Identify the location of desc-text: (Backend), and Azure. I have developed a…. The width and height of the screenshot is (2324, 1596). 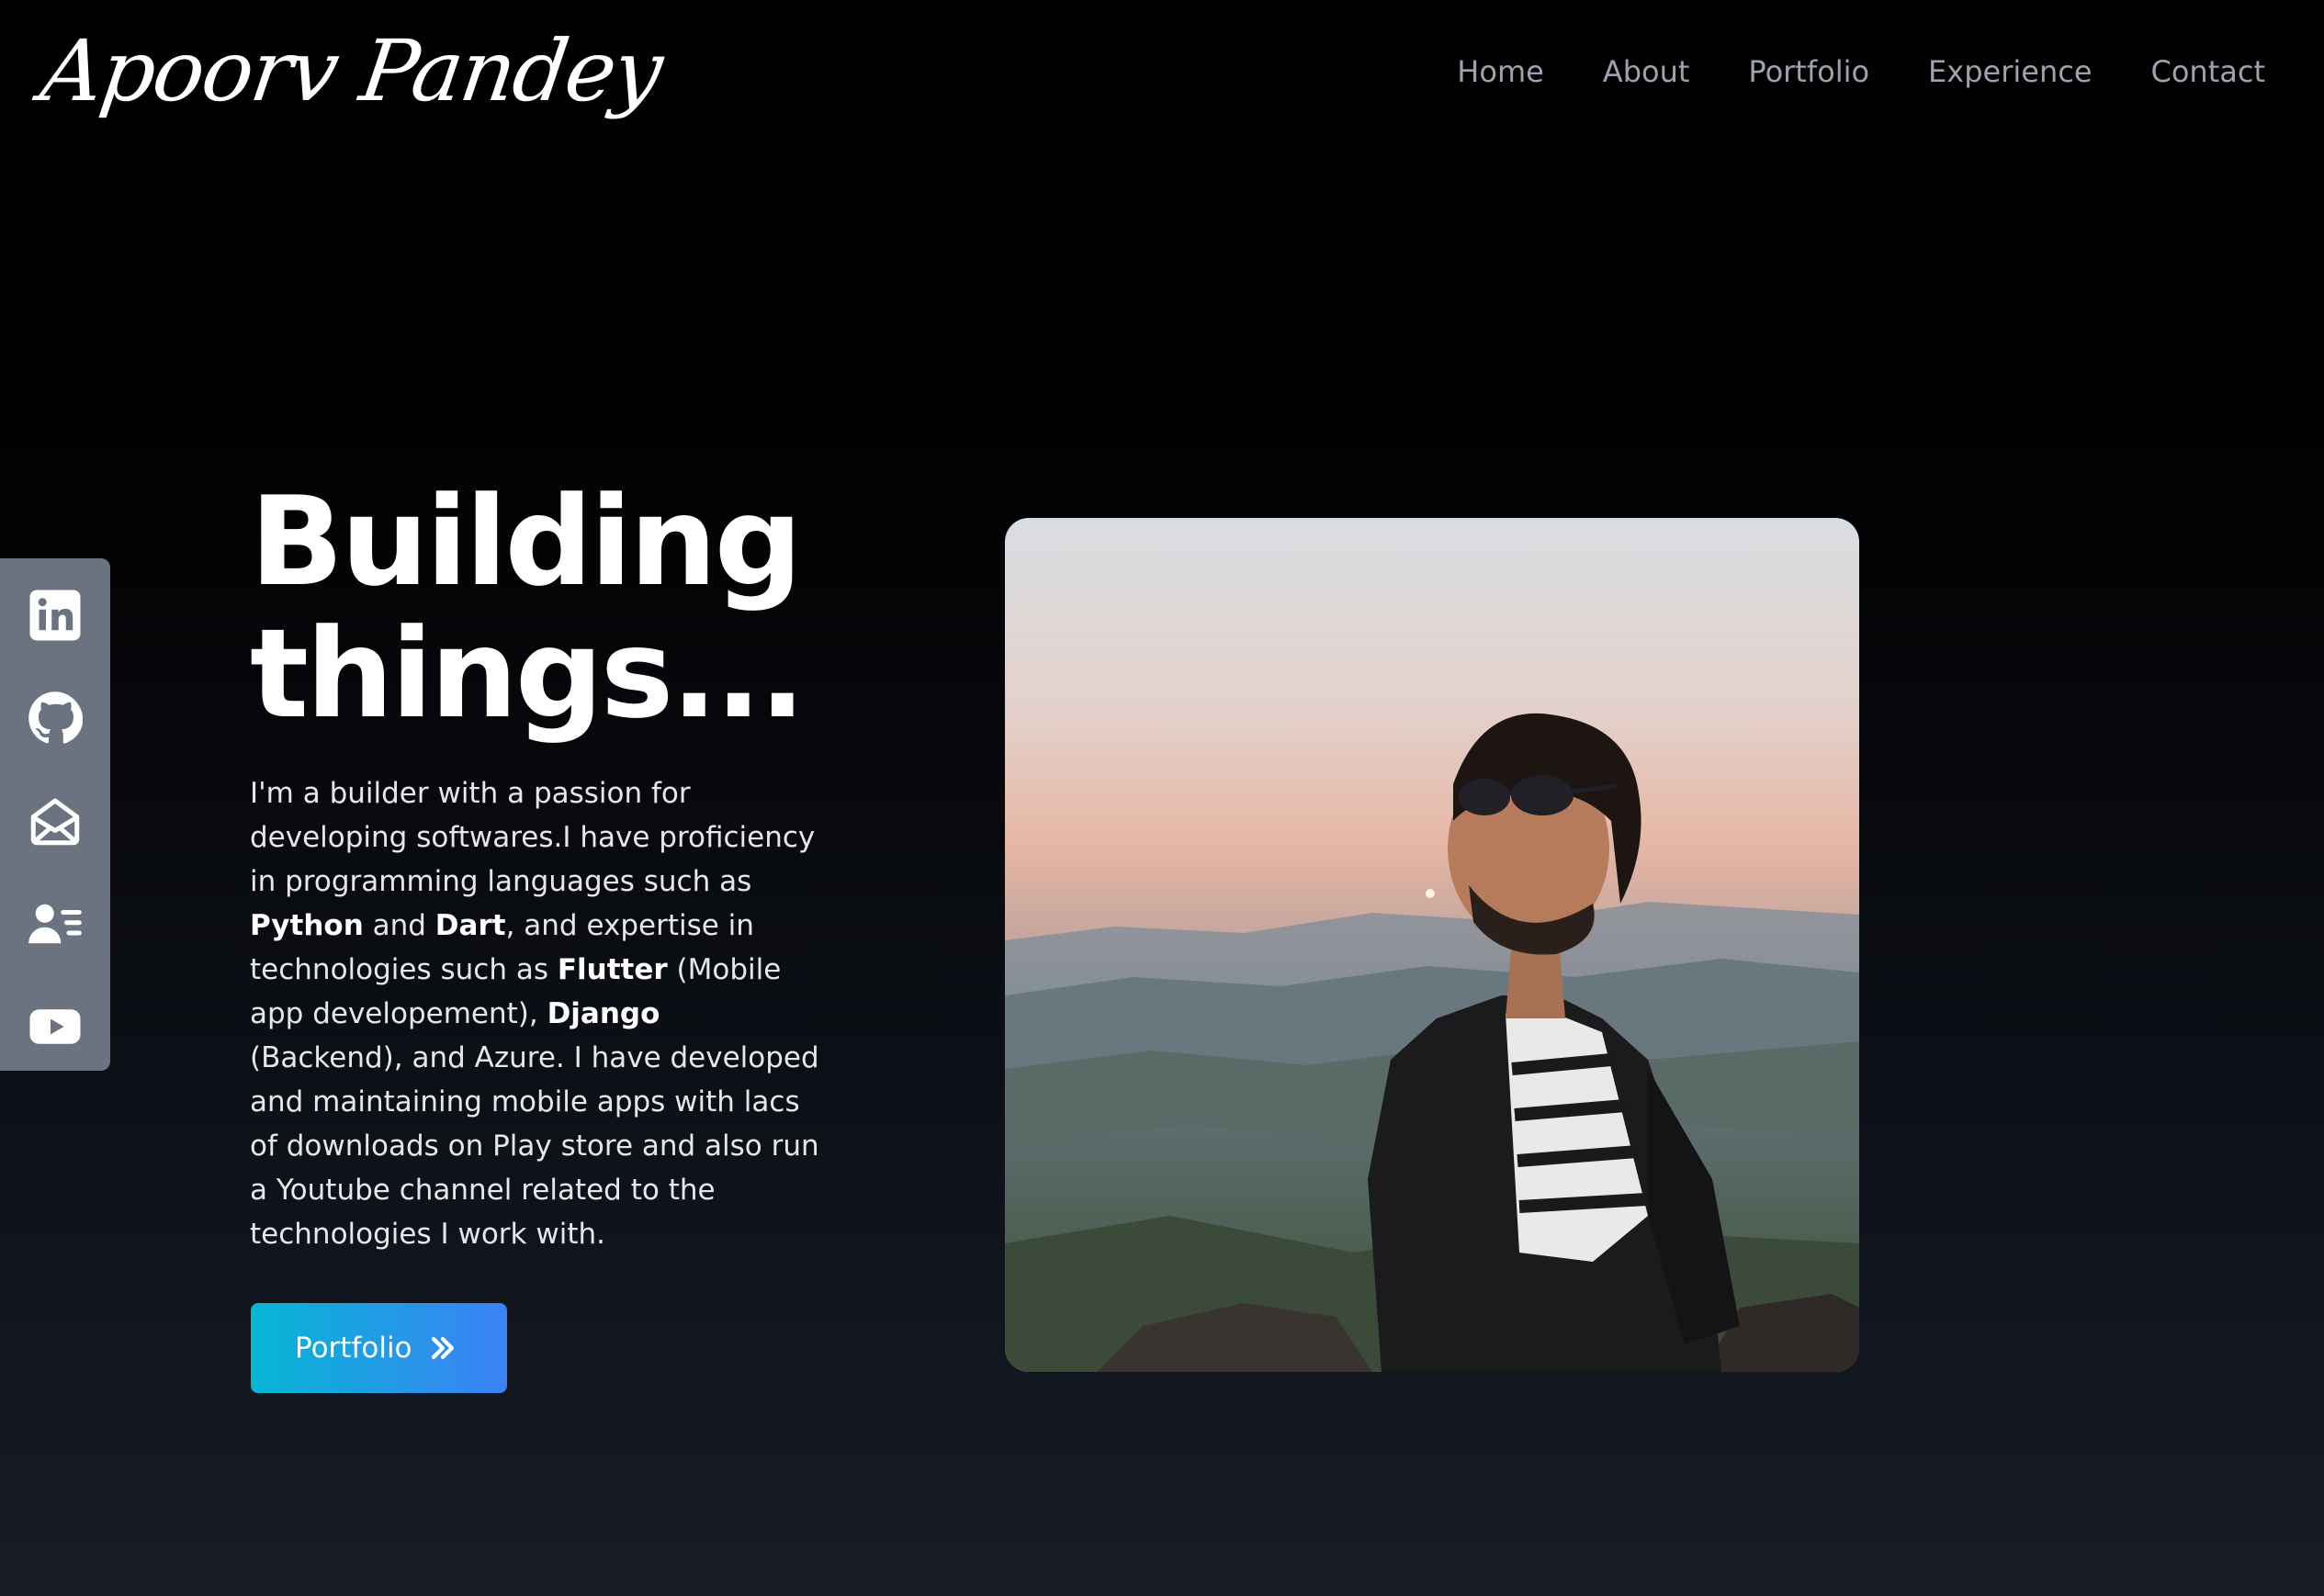
(534, 1146).